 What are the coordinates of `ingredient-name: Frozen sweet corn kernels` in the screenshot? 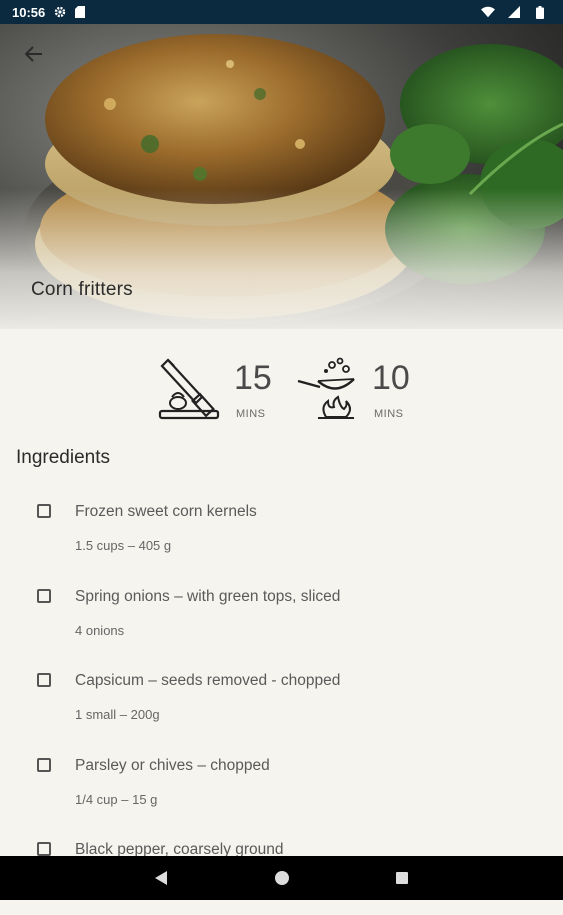 It's located at (166, 511).